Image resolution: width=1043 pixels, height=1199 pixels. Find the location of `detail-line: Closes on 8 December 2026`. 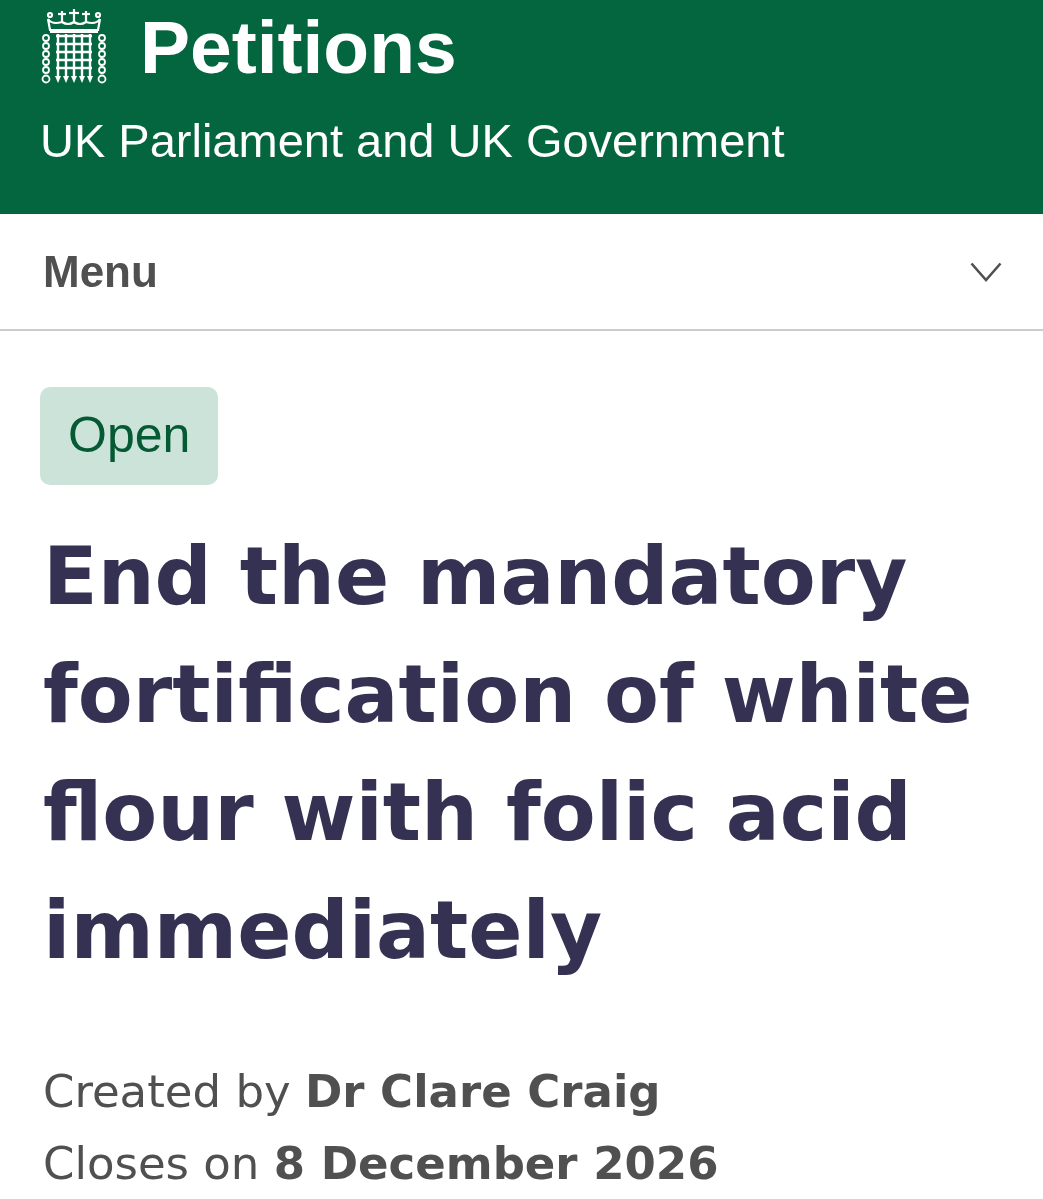

detail-line: Closes on 8 December 2026 is located at coordinates (381, 1163).